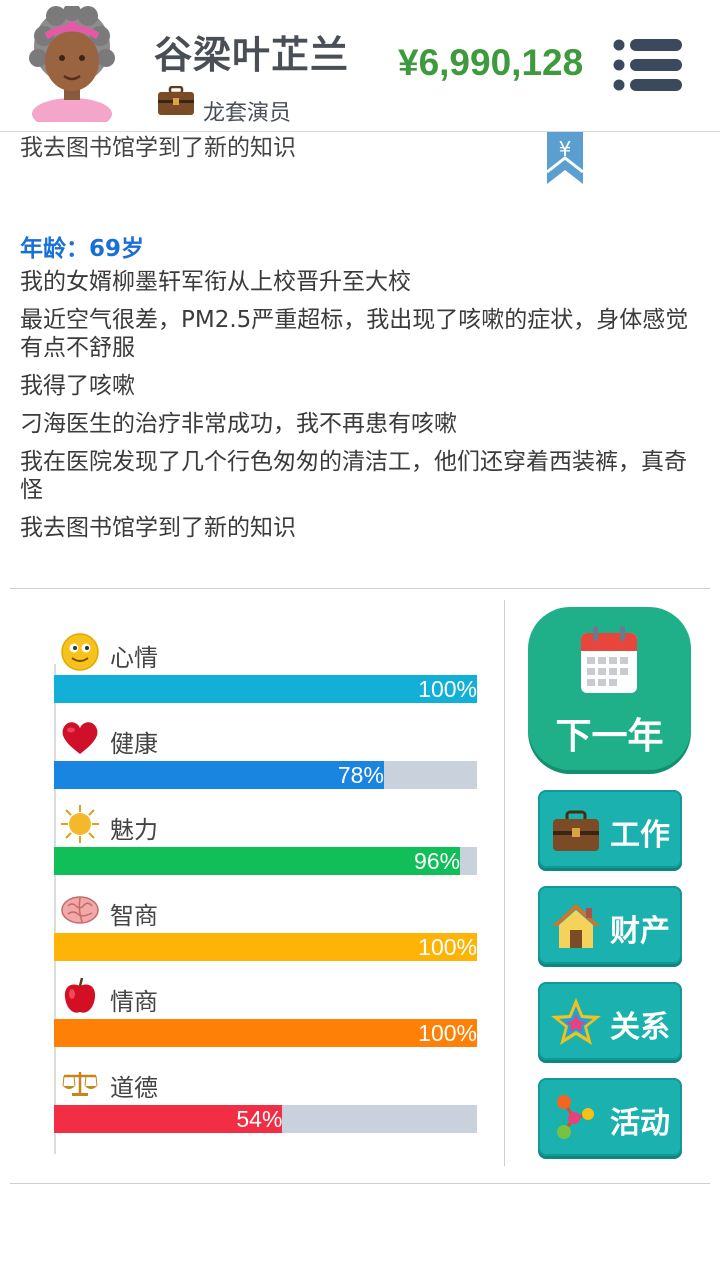 The image size is (720, 1280). What do you see at coordinates (82, 249) in the screenshot?
I see `age-heading: 年龄：69岁` at bounding box center [82, 249].